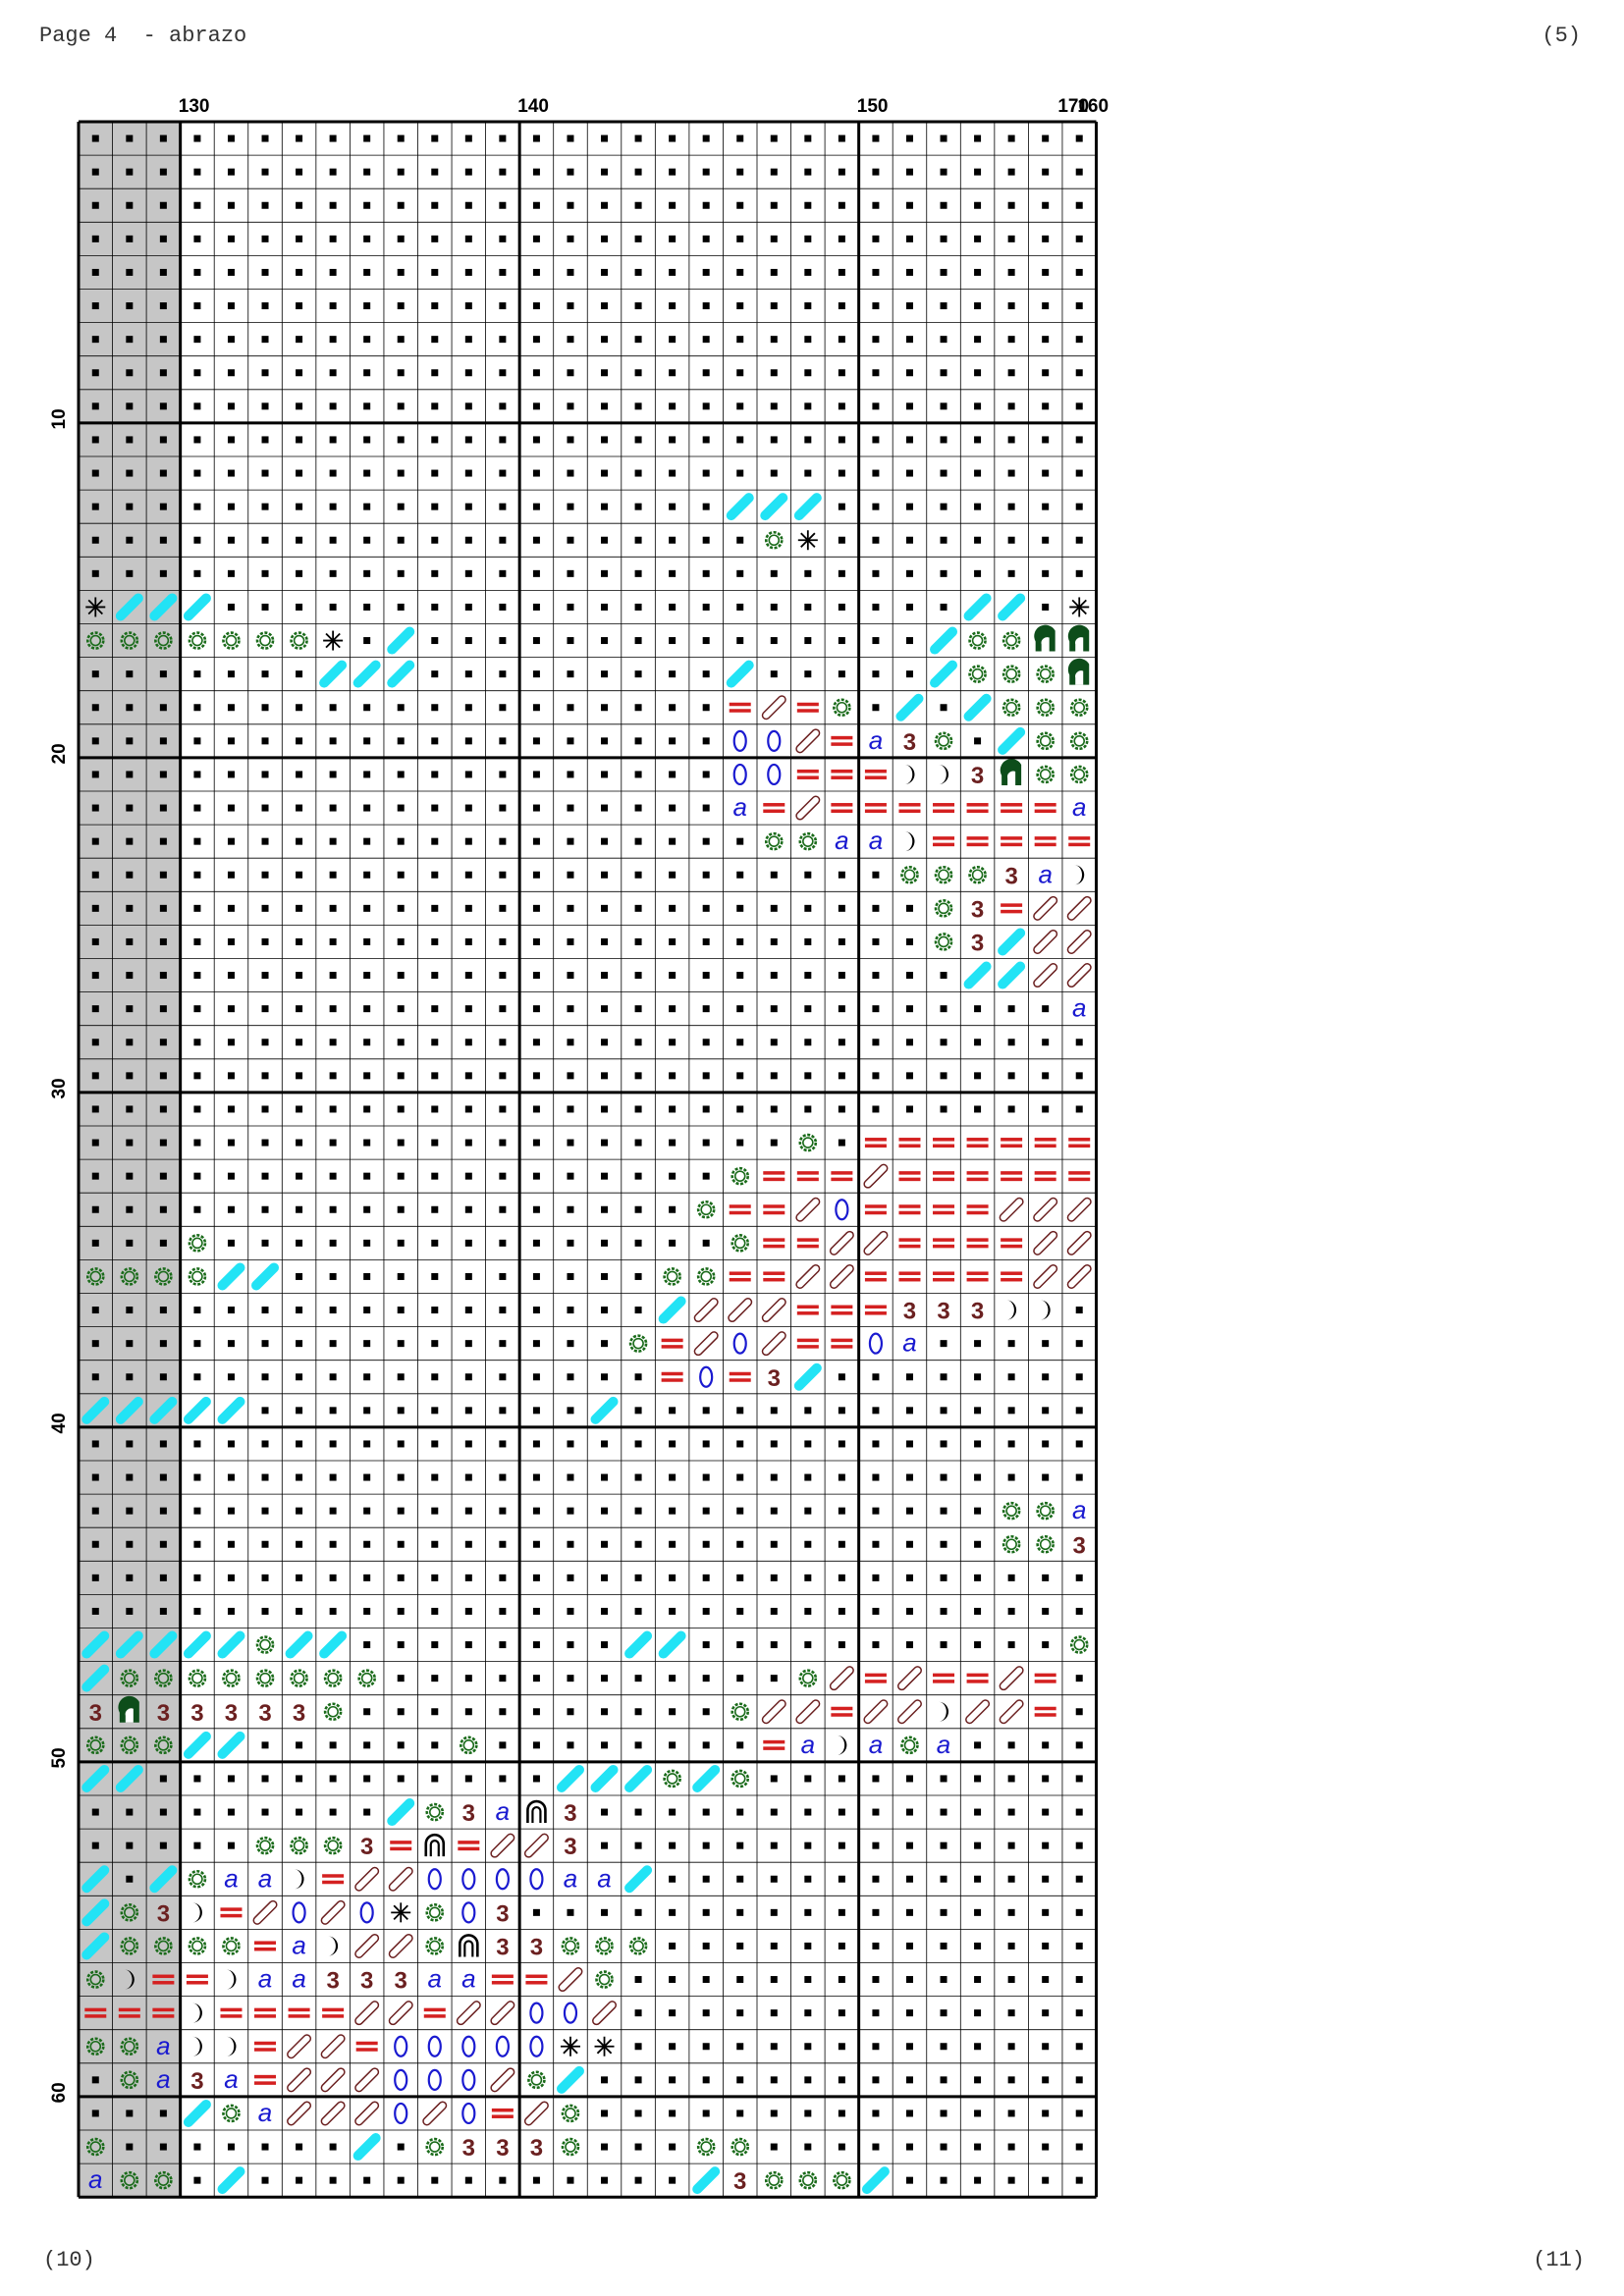 This screenshot has height=2296, width=1624. Describe the element at coordinates (59, 1757) in the screenshot. I see `row-label-50: 50` at that location.